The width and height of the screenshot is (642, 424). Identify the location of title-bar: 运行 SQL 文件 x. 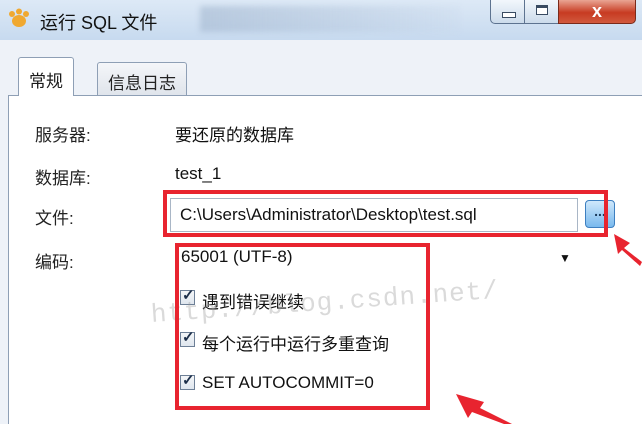
(321, 20).